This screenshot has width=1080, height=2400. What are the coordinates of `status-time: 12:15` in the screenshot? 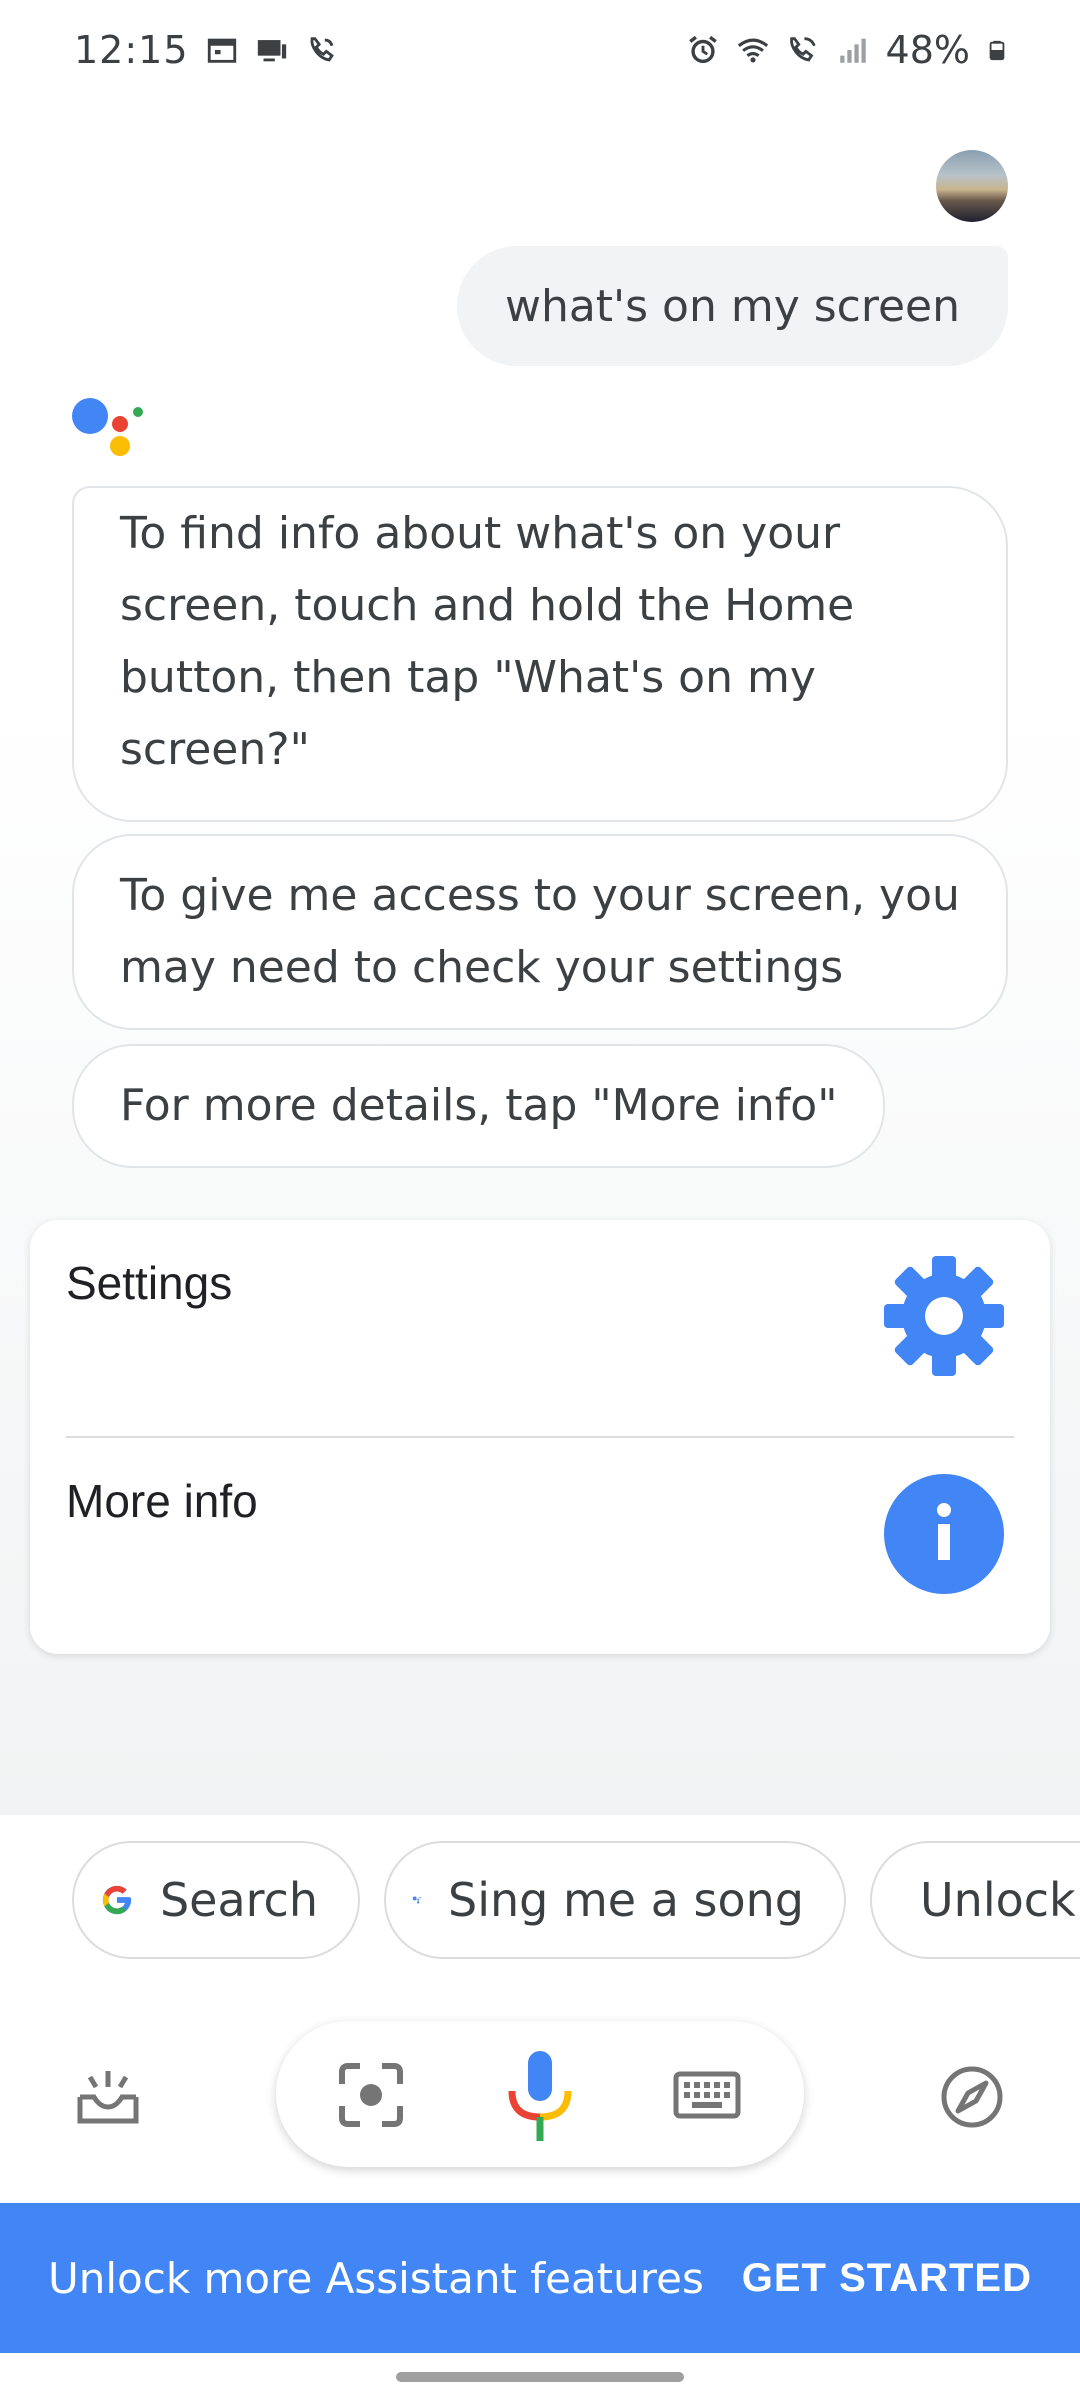 It's located at (131, 50).